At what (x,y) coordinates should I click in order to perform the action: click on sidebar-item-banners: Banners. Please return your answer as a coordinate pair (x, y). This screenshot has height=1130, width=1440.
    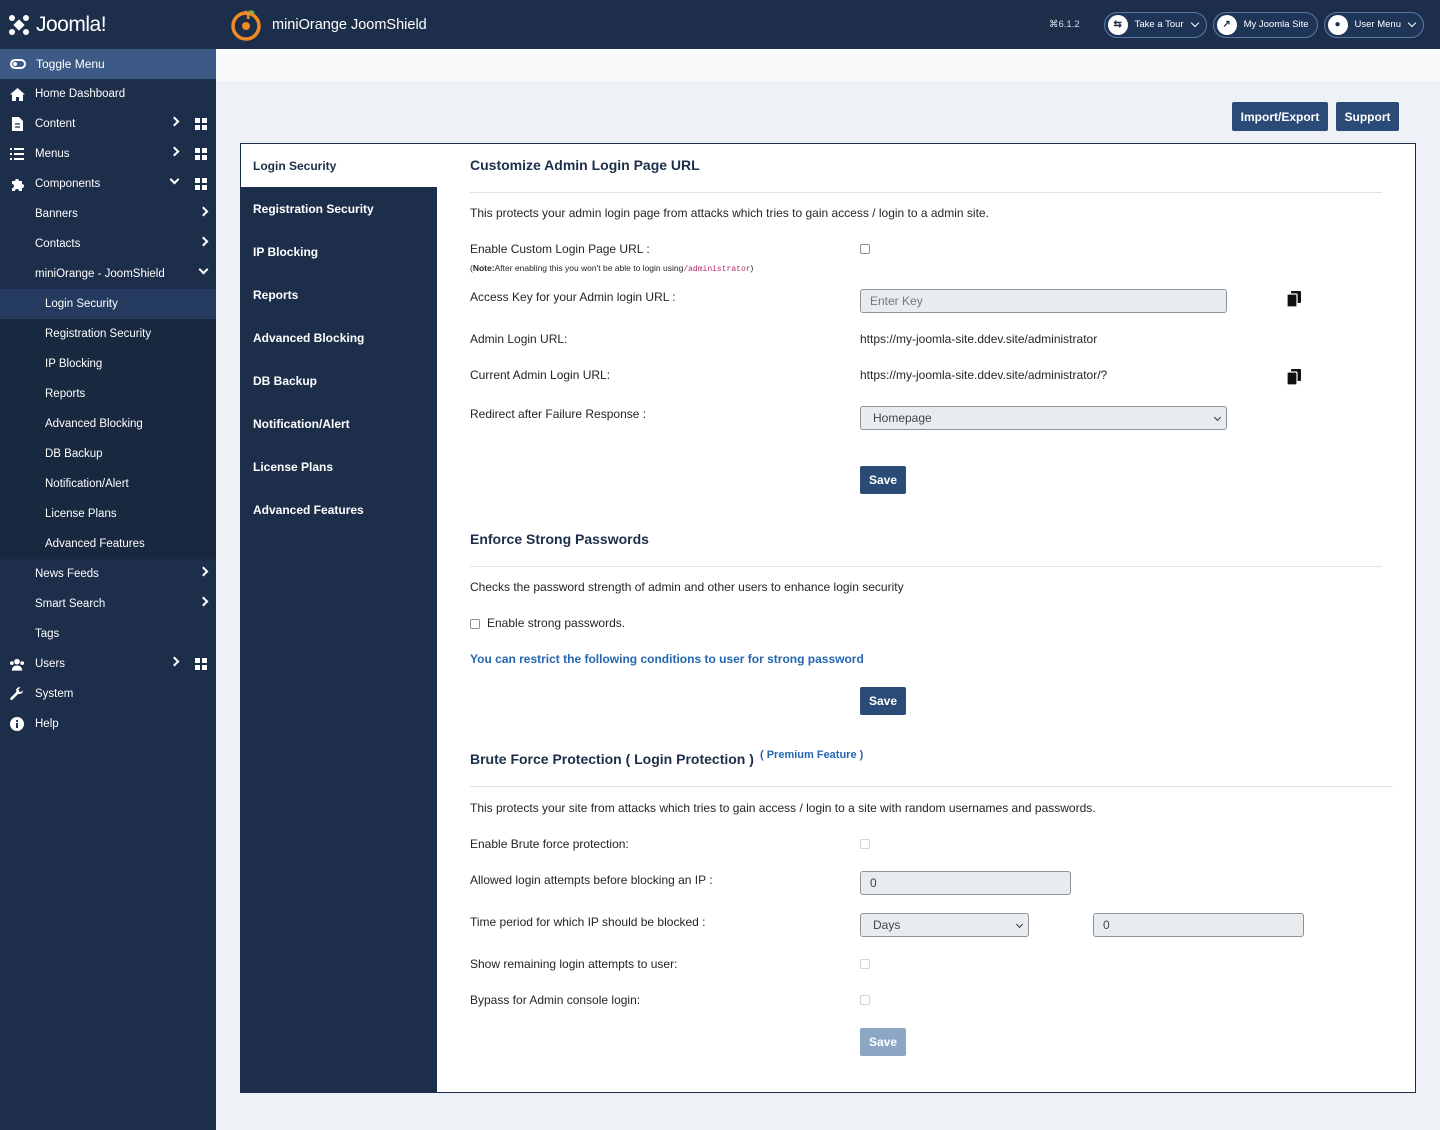
    Looking at the image, I should click on (108, 214).